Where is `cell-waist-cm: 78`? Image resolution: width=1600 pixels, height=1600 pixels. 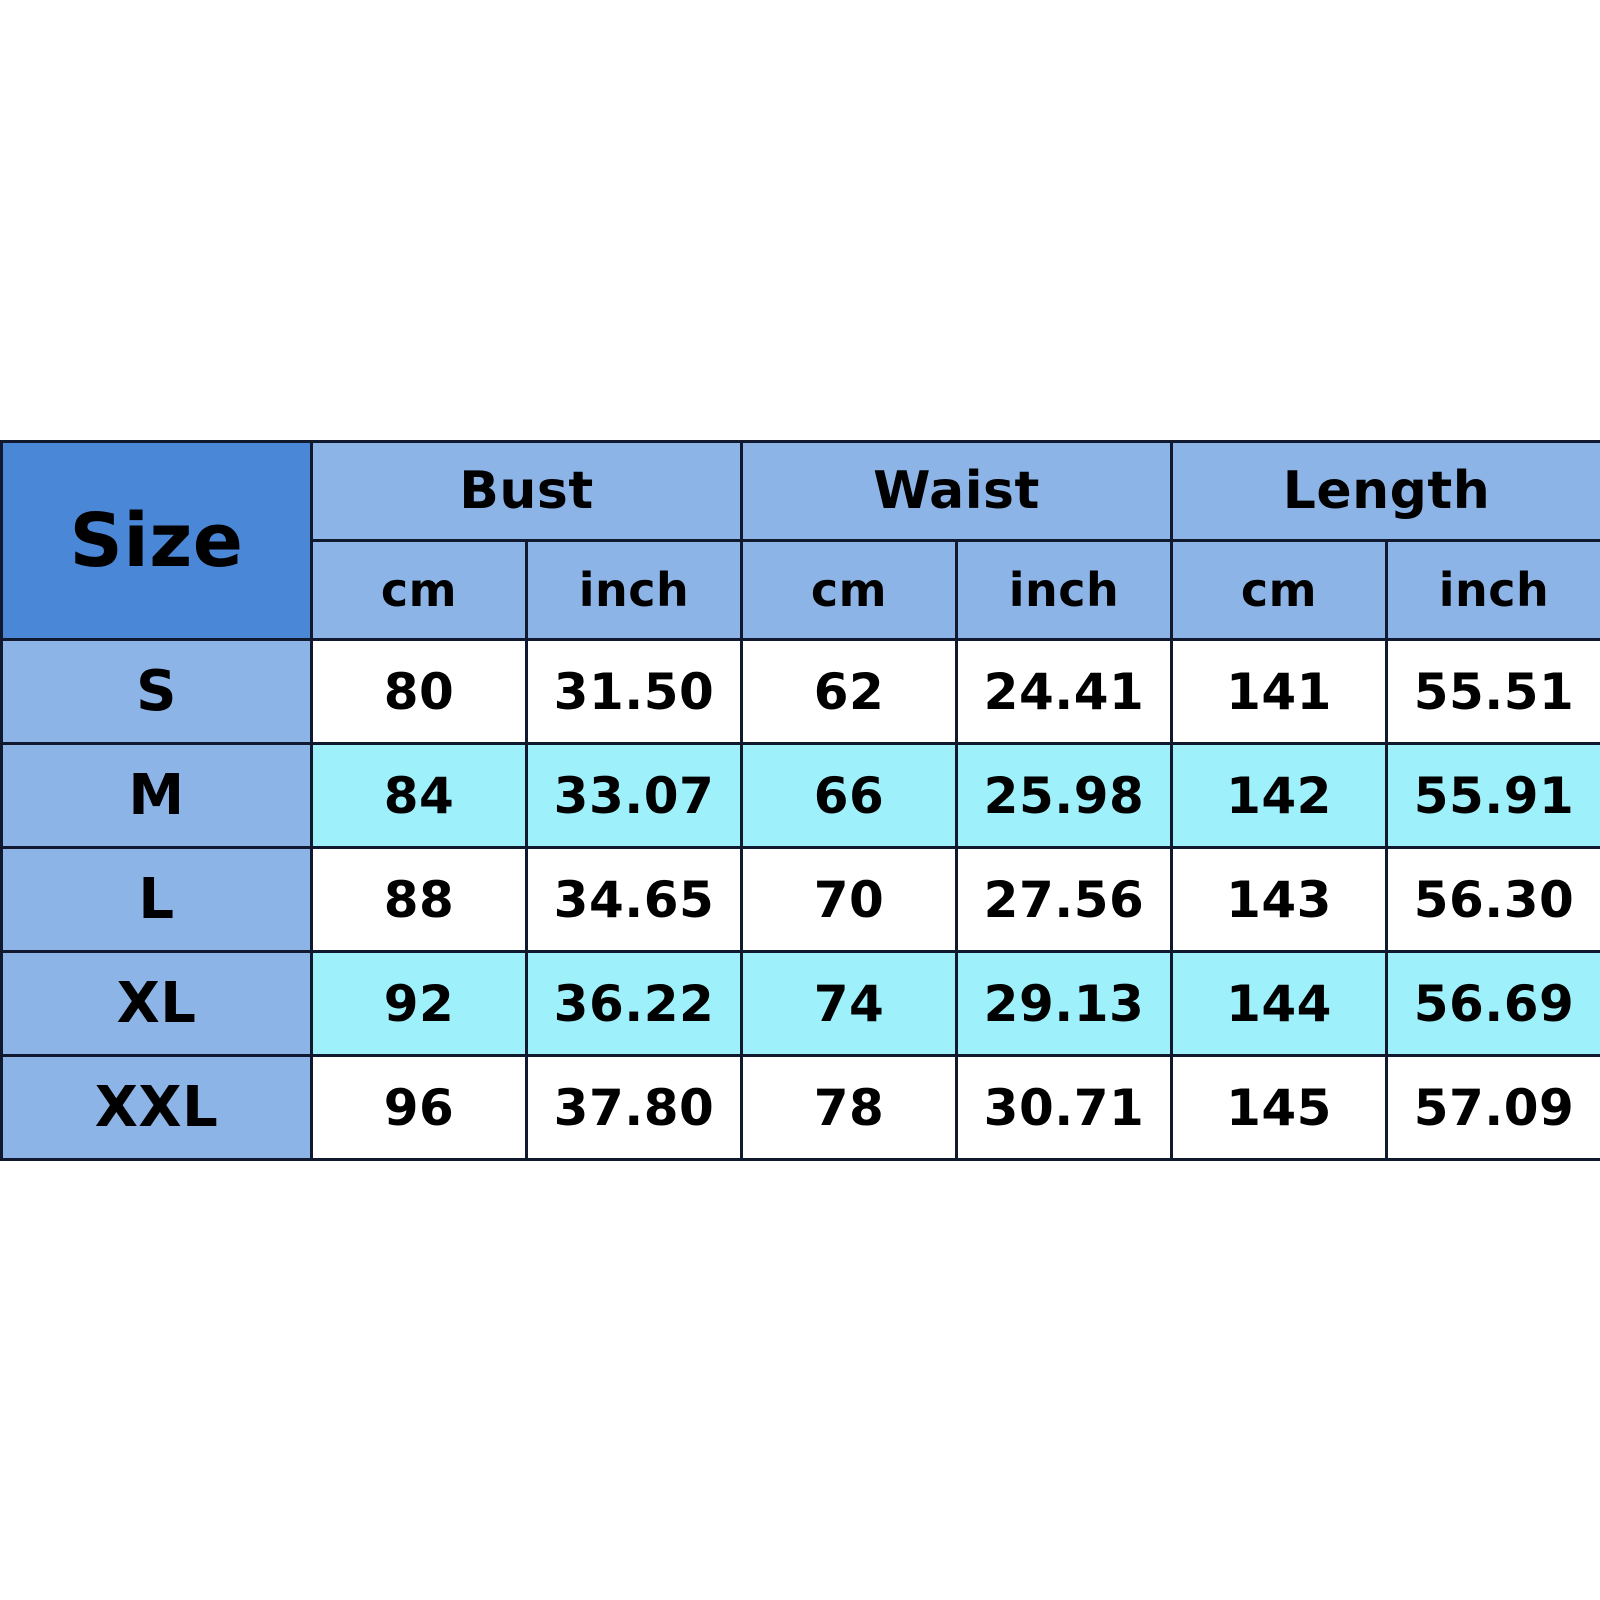
cell-waist-cm: 78 is located at coordinates (849, 1107).